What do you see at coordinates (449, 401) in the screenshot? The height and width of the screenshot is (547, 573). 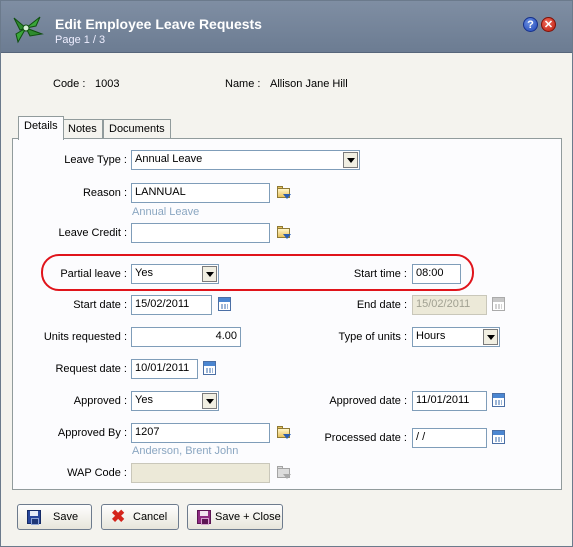 I see `approved-date-field: 11/01/2011` at bounding box center [449, 401].